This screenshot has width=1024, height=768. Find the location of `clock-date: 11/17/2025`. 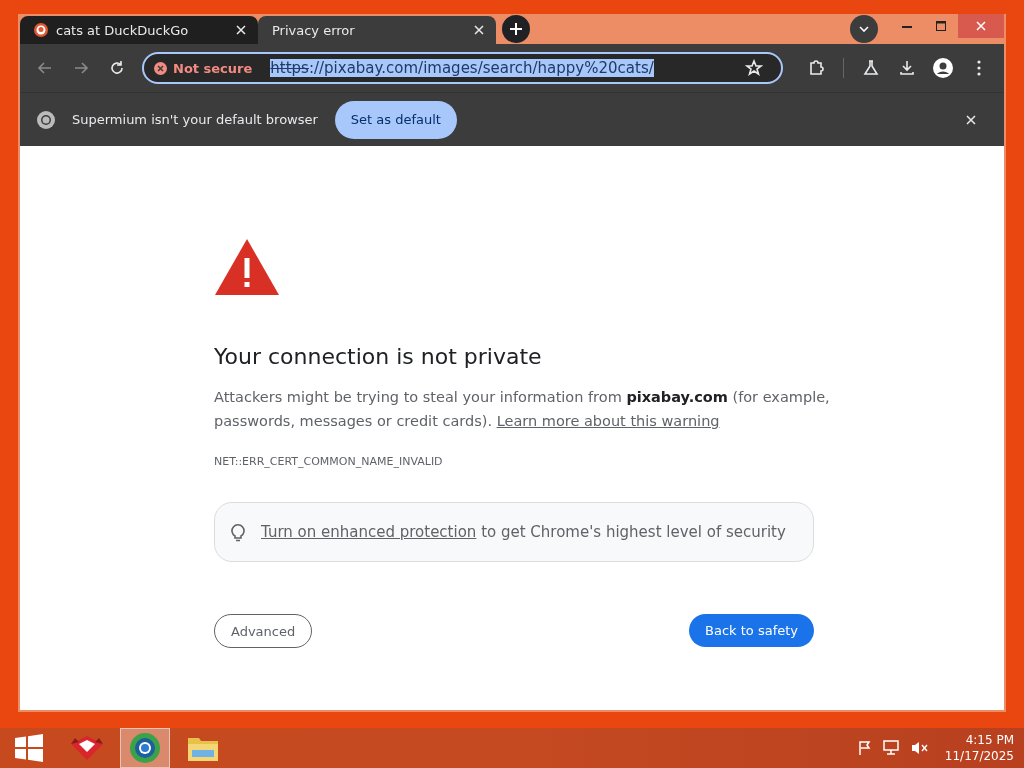

clock-date: 11/17/2025 is located at coordinates (979, 756).